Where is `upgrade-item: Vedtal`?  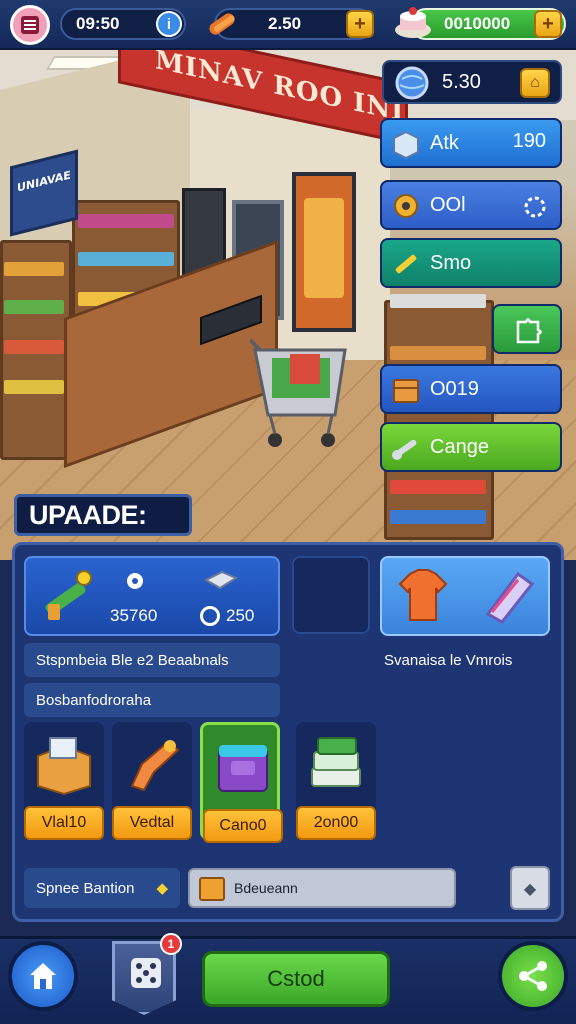 upgrade-item: Vedtal is located at coordinates (152, 781).